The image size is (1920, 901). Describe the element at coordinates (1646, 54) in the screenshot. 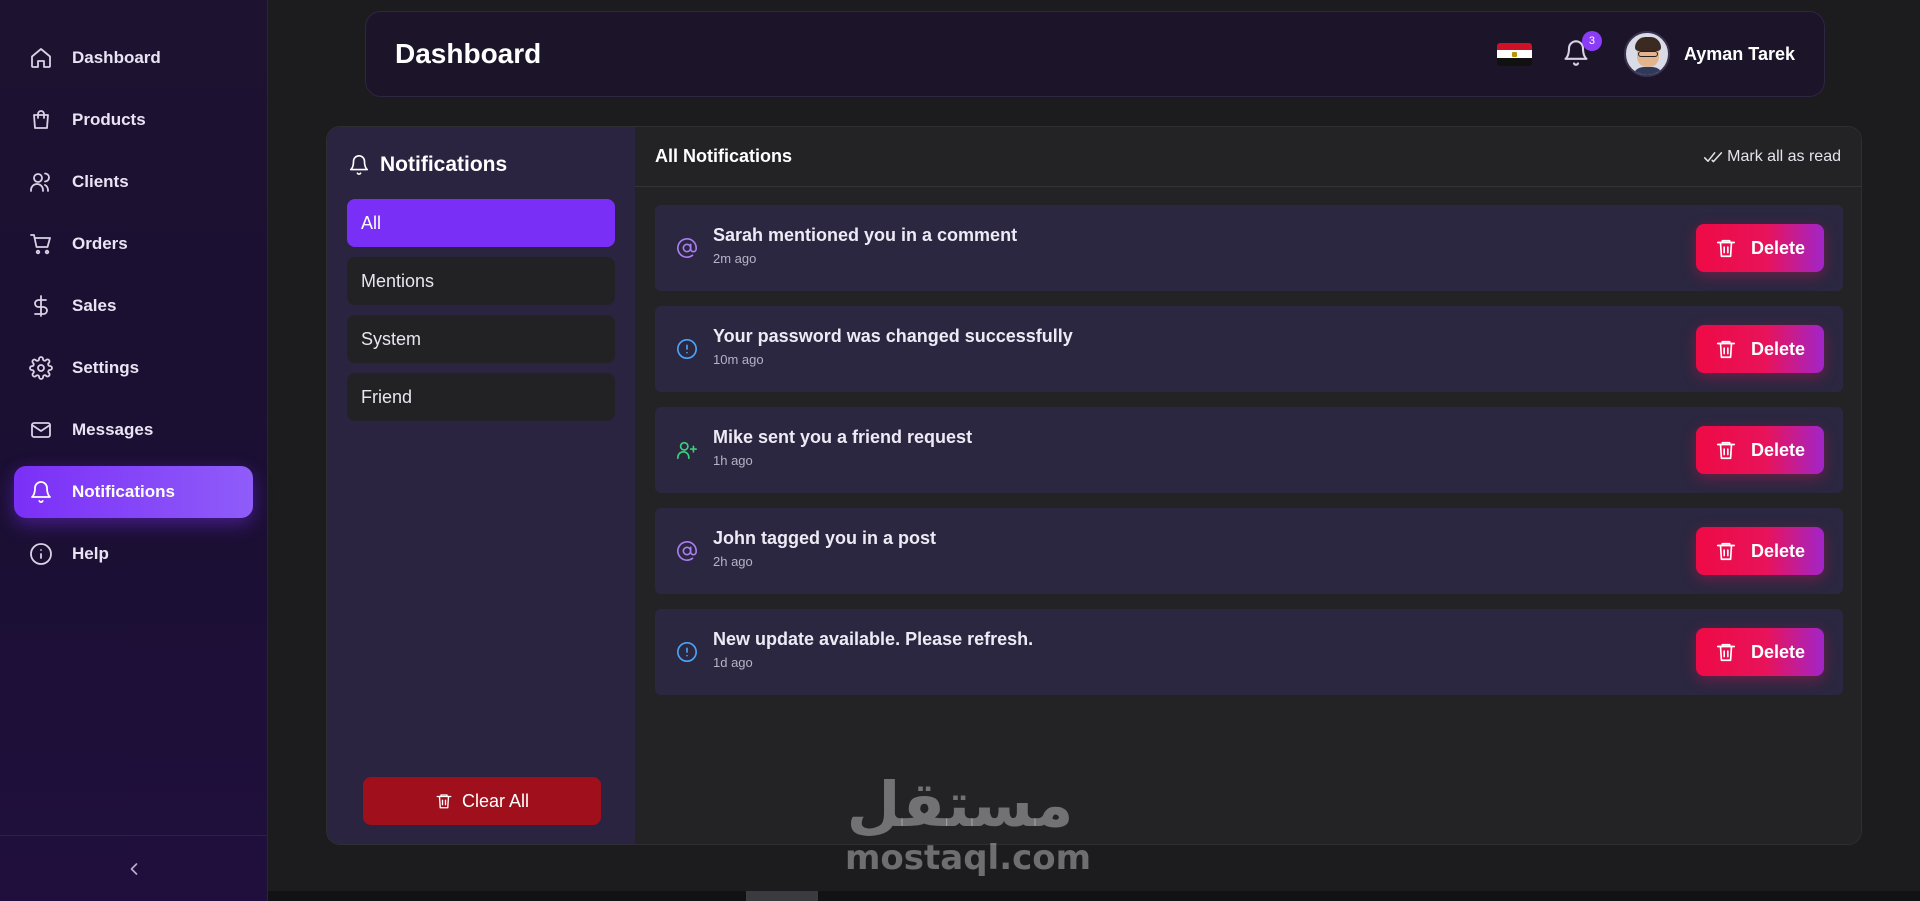

I see `avatar` at that location.